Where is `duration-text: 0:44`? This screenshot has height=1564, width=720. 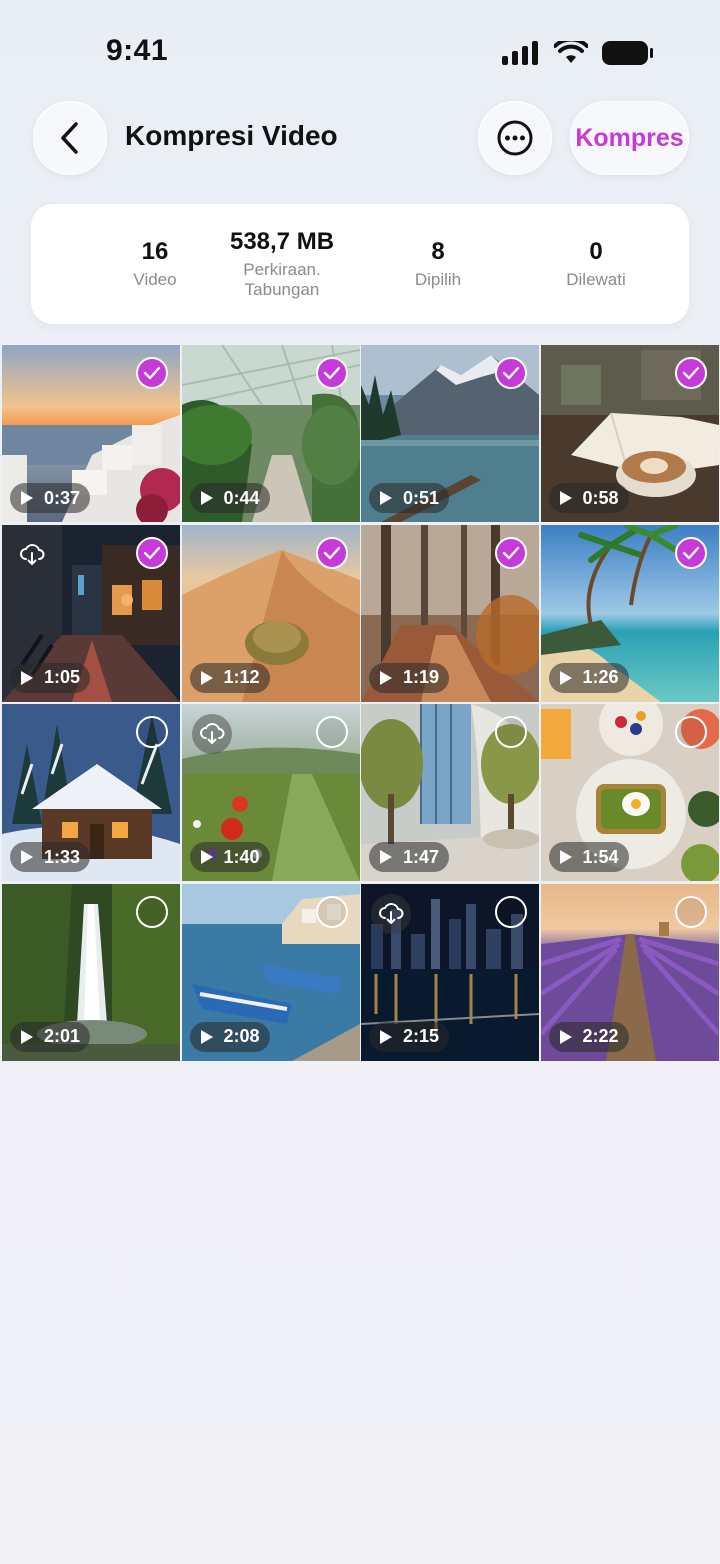
duration-text: 0:44 is located at coordinates (241, 497).